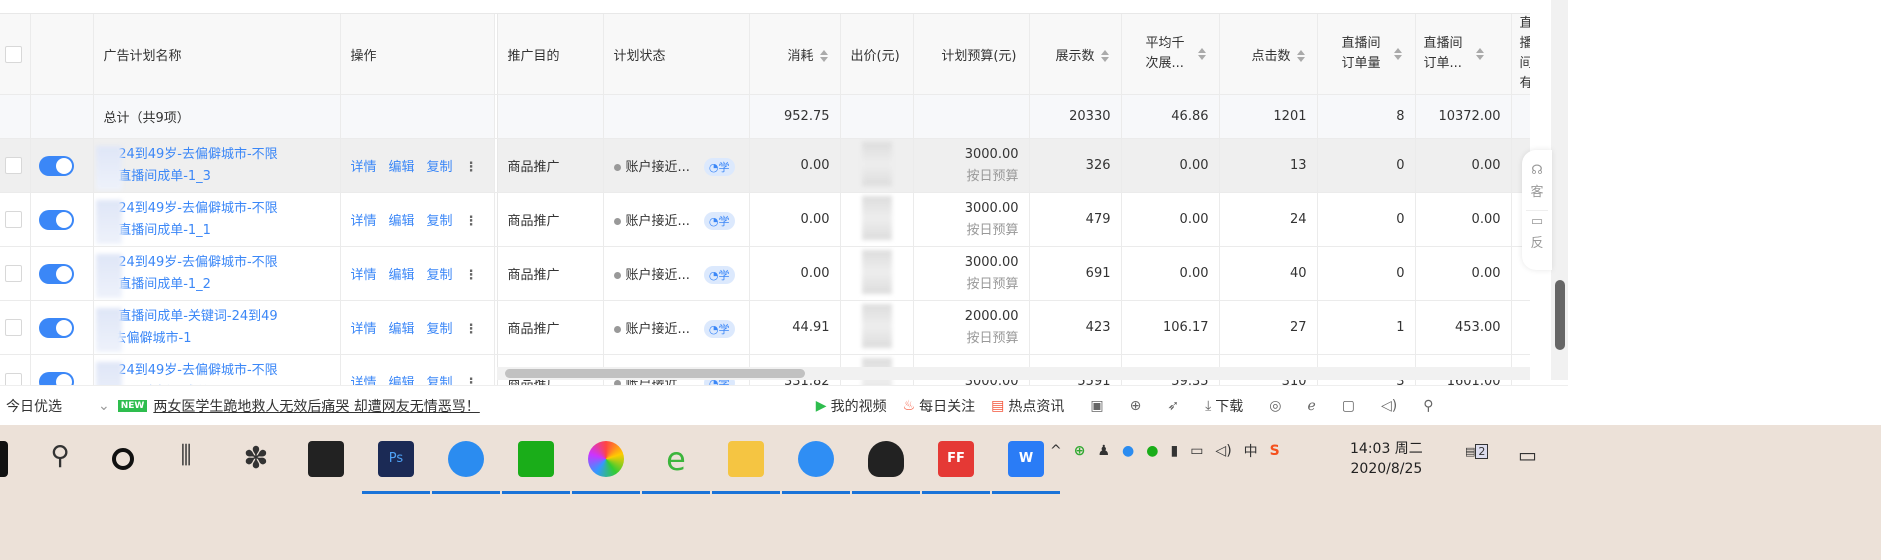 This screenshot has width=1881, height=560. What do you see at coordinates (1537, 171) in the screenshot?
I see `headset-icon: ☊` at bounding box center [1537, 171].